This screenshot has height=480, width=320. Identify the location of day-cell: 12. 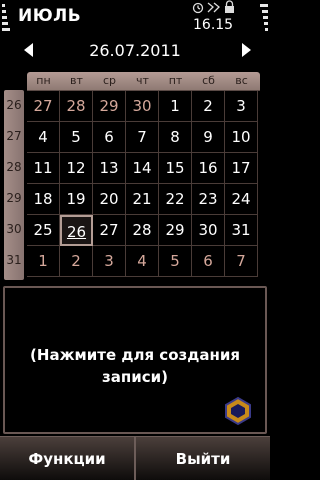
(76, 168).